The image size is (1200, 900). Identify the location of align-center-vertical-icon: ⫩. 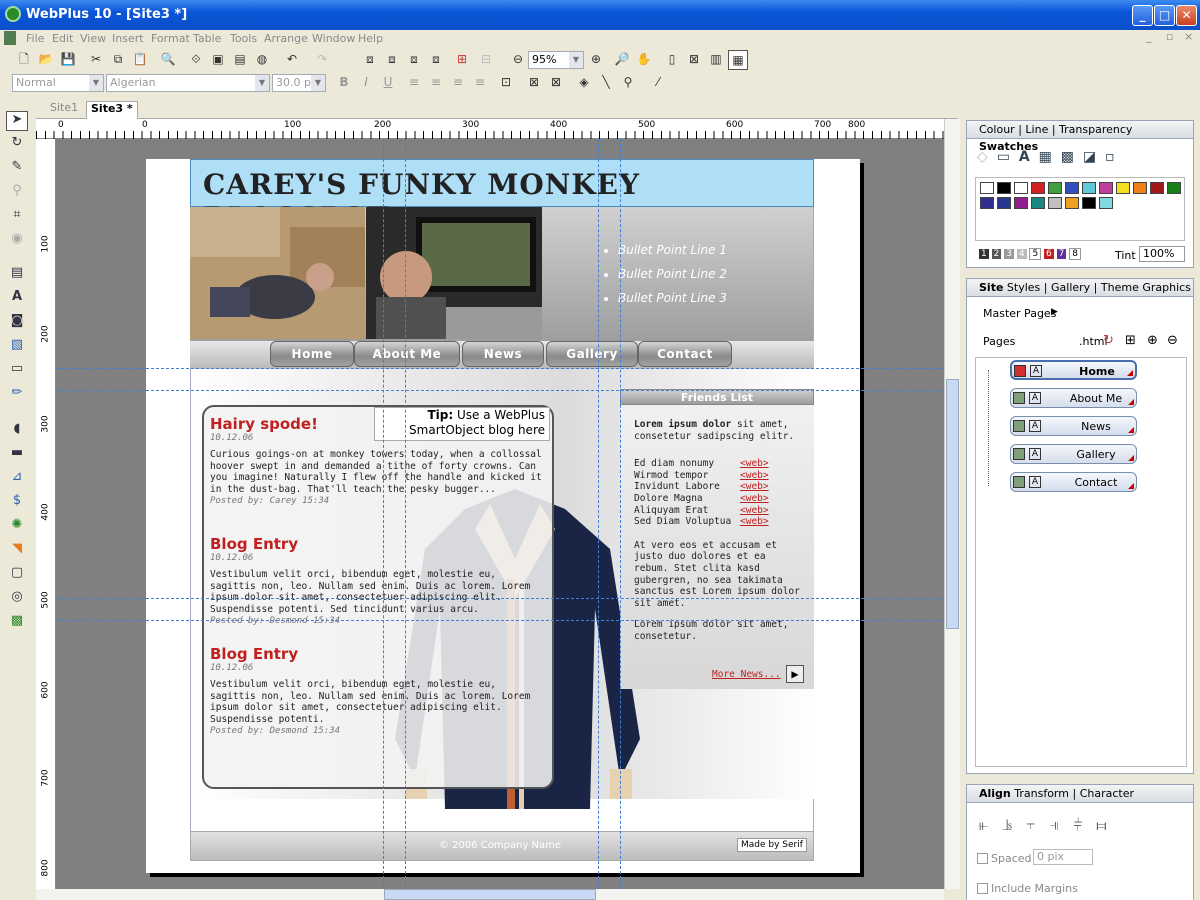
(1084, 824).